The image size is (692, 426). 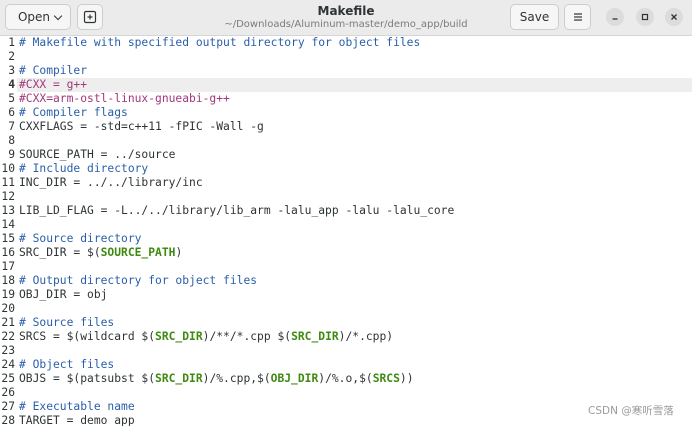 I want to click on open-button: Open, so click(x=38, y=17).